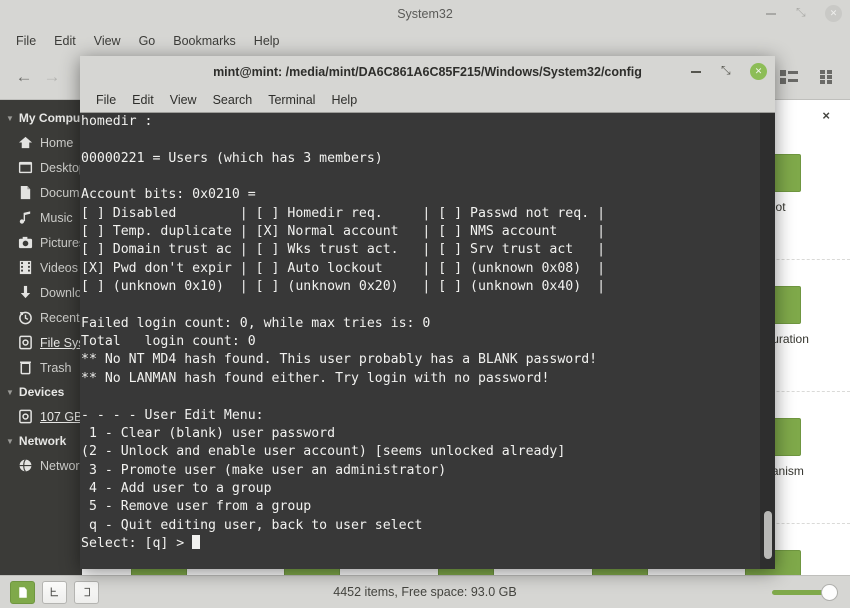  I want to click on menu-item-go: Go, so click(147, 41).